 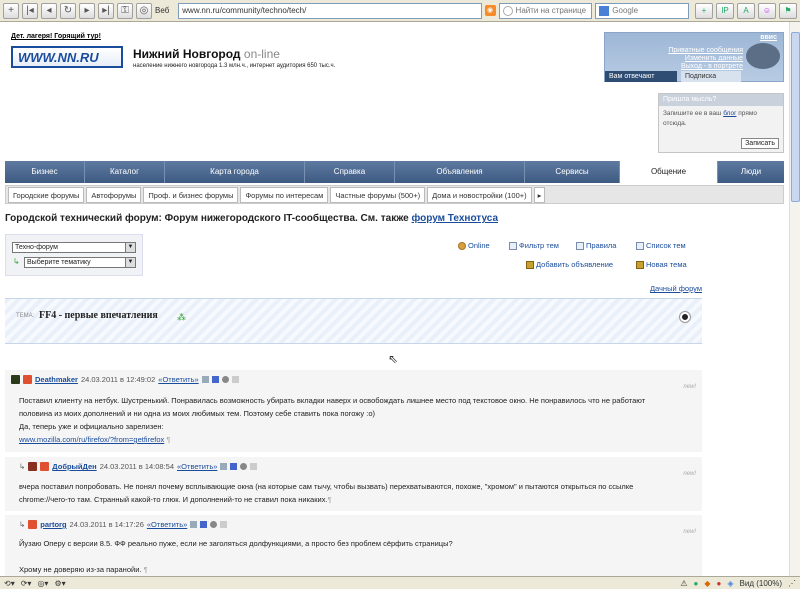 What do you see at coordinates (604, 10) in the screenshot?
I see `google-icon` at bounding box center [604, 10].